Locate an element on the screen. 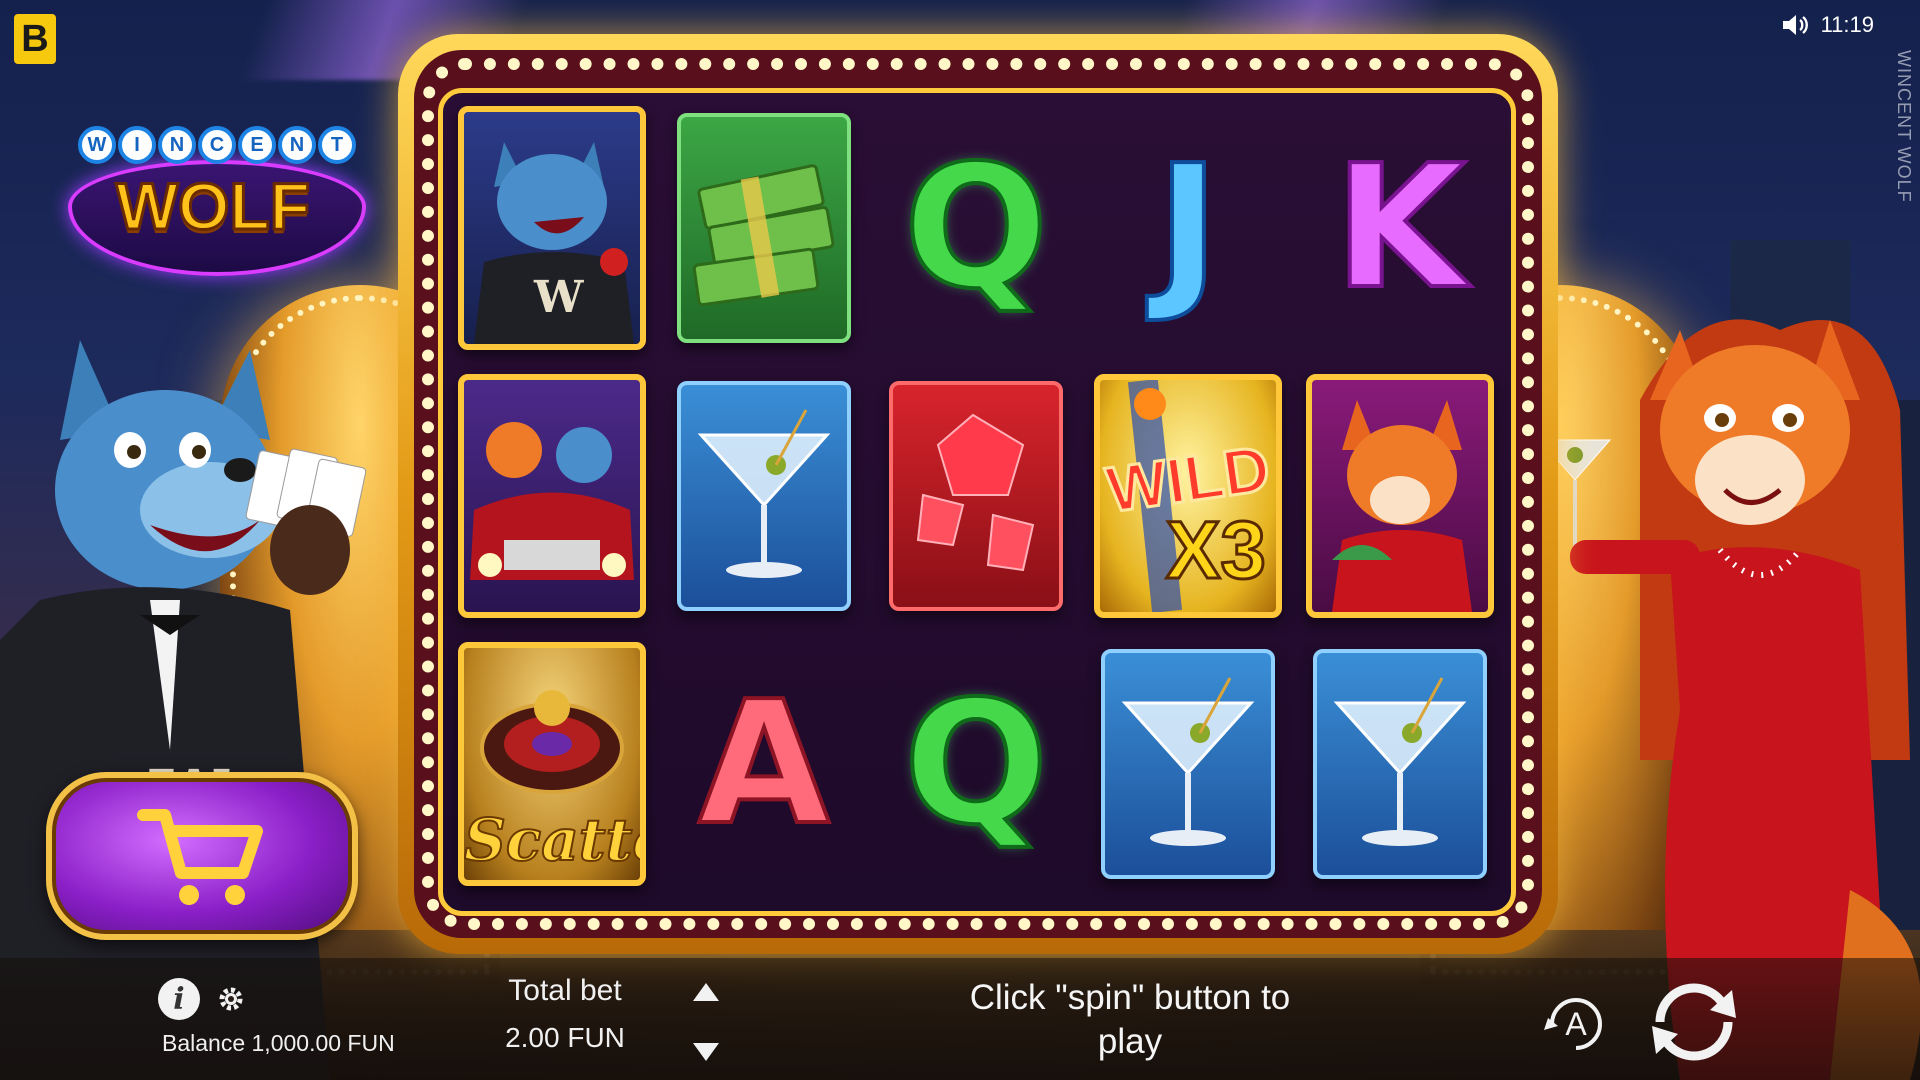  fox-symbol is located at coordinates (1400, 496).